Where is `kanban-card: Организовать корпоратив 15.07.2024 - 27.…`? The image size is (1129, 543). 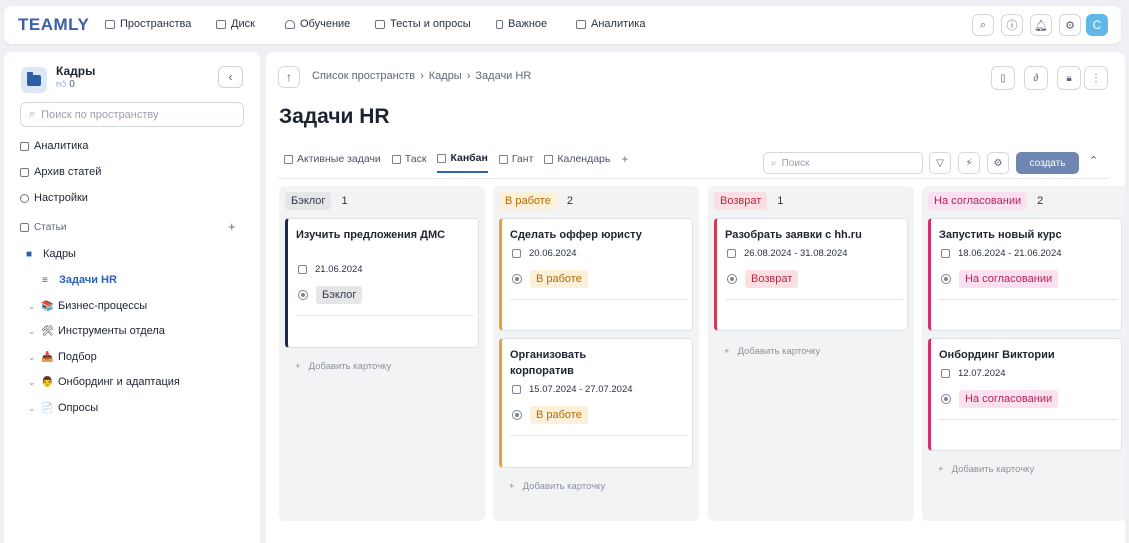
kanban-card: Организовать корпоратив 15.07.2024 - 27.… is located at coordinates (596, 403).